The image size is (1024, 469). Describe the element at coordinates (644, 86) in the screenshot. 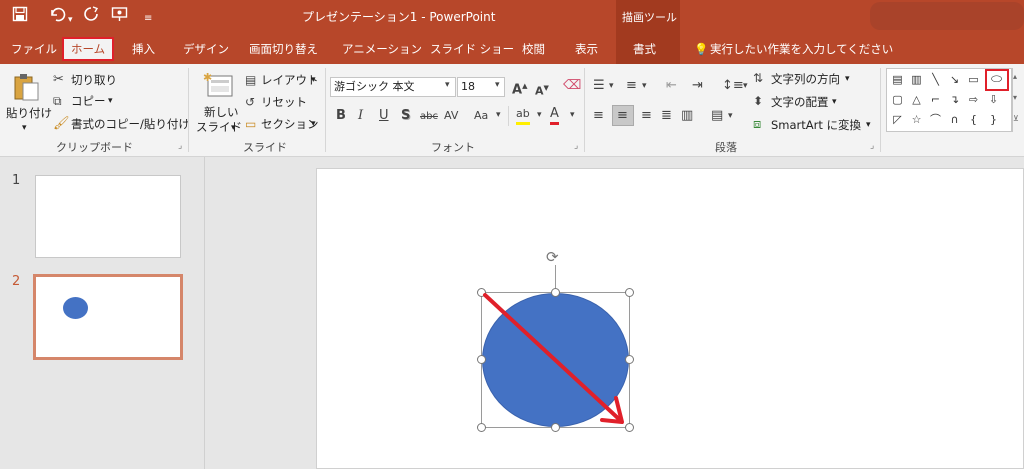

I see `numbering-dropdown-icon: ▾` at that location.